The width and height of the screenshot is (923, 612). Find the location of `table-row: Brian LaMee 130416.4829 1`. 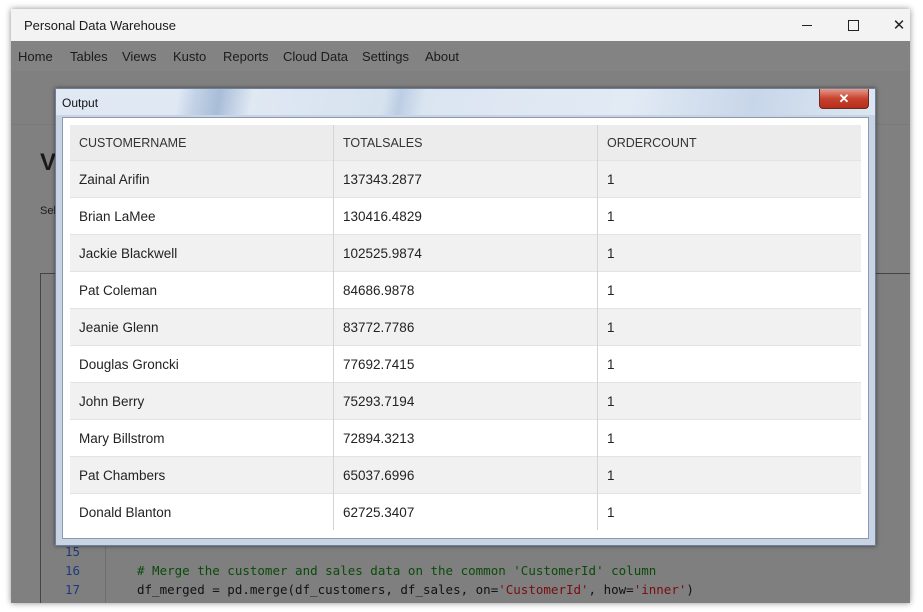

table-row: Brian LaMee 130416.4829 1 is located at coordinates (465, 216).